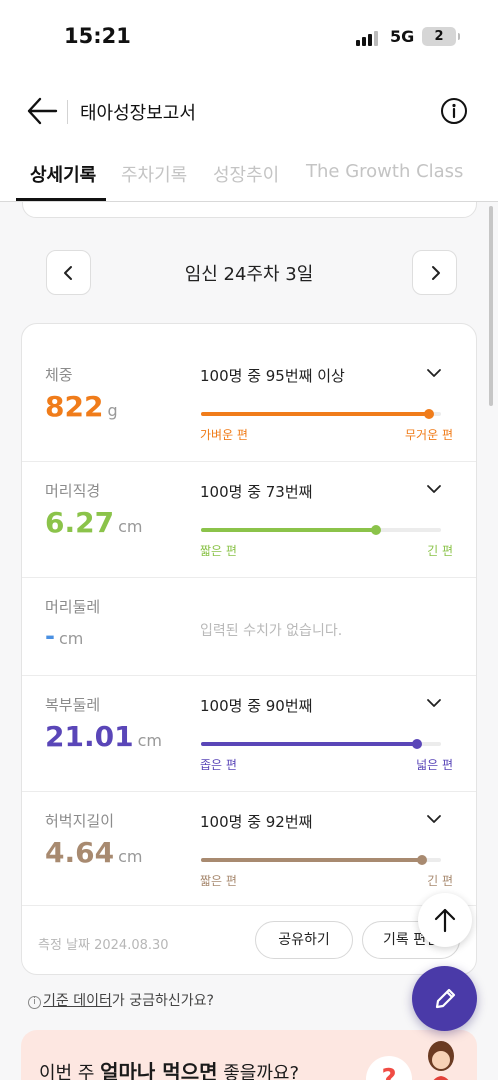  I want to click on info-icon, so click(454, 111).